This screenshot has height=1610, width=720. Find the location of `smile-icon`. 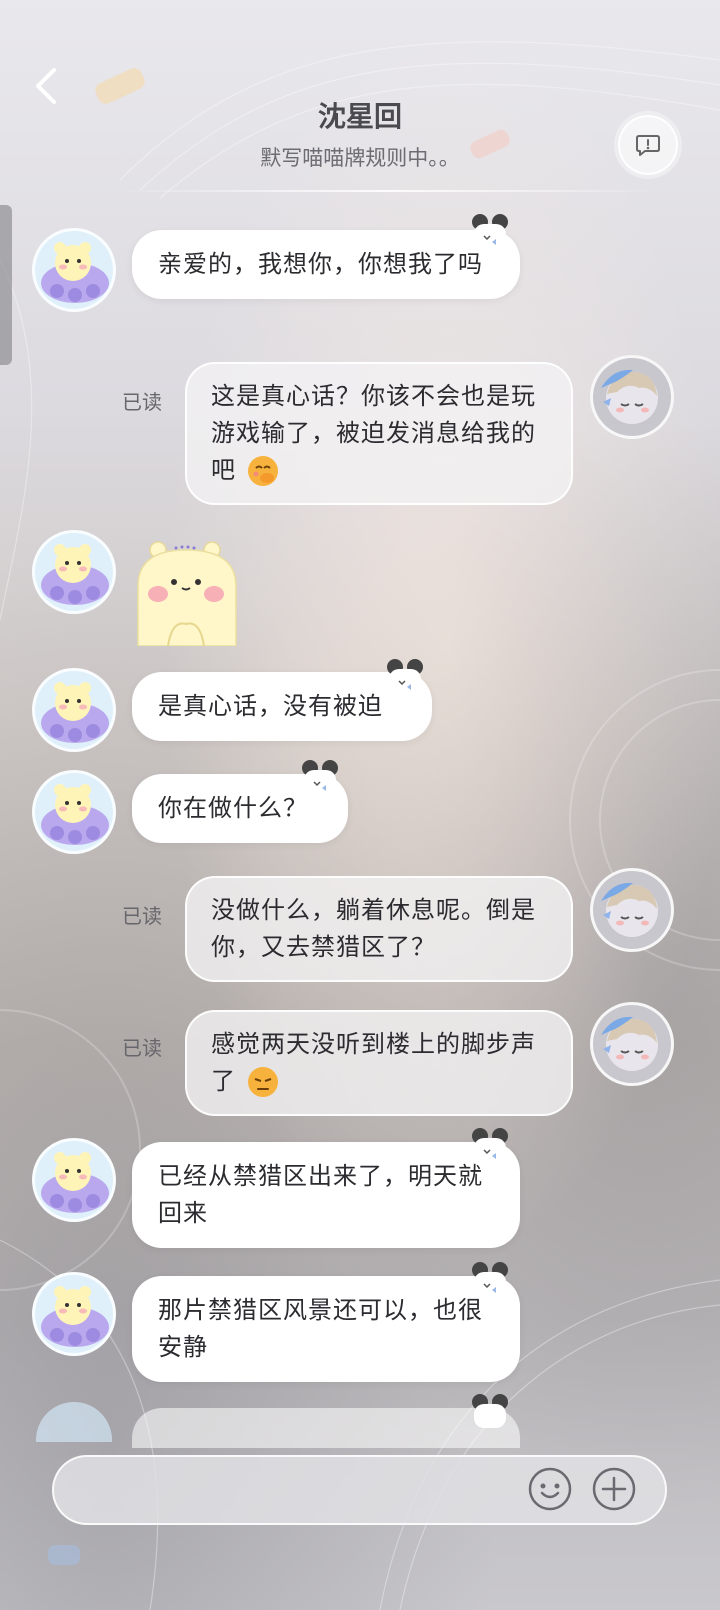

smile-icon is located at coordinates (550, 1489).